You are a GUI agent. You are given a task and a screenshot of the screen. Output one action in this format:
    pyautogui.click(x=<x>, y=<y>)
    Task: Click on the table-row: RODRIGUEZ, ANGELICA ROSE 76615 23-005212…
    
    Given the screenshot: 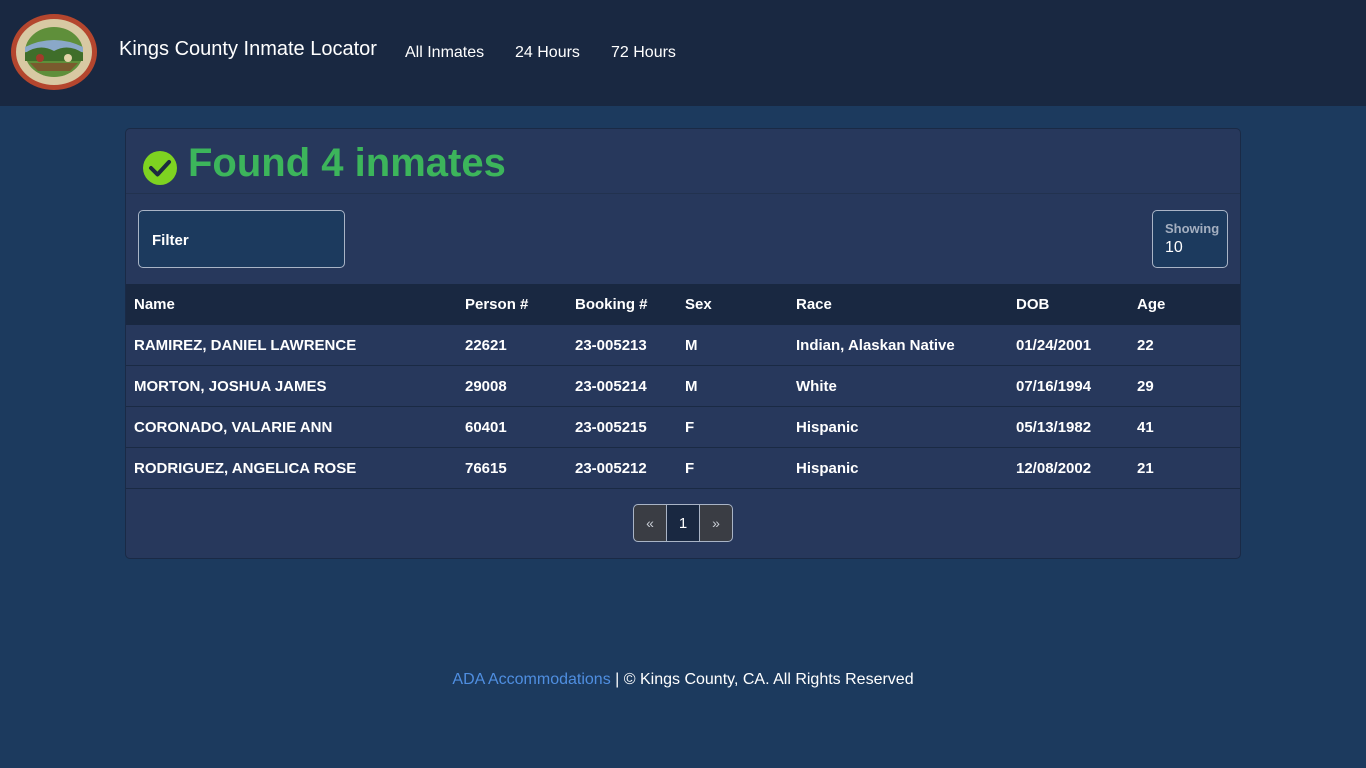 What is the action you would take?
    pyautogui.click(x=683, y=468)
    